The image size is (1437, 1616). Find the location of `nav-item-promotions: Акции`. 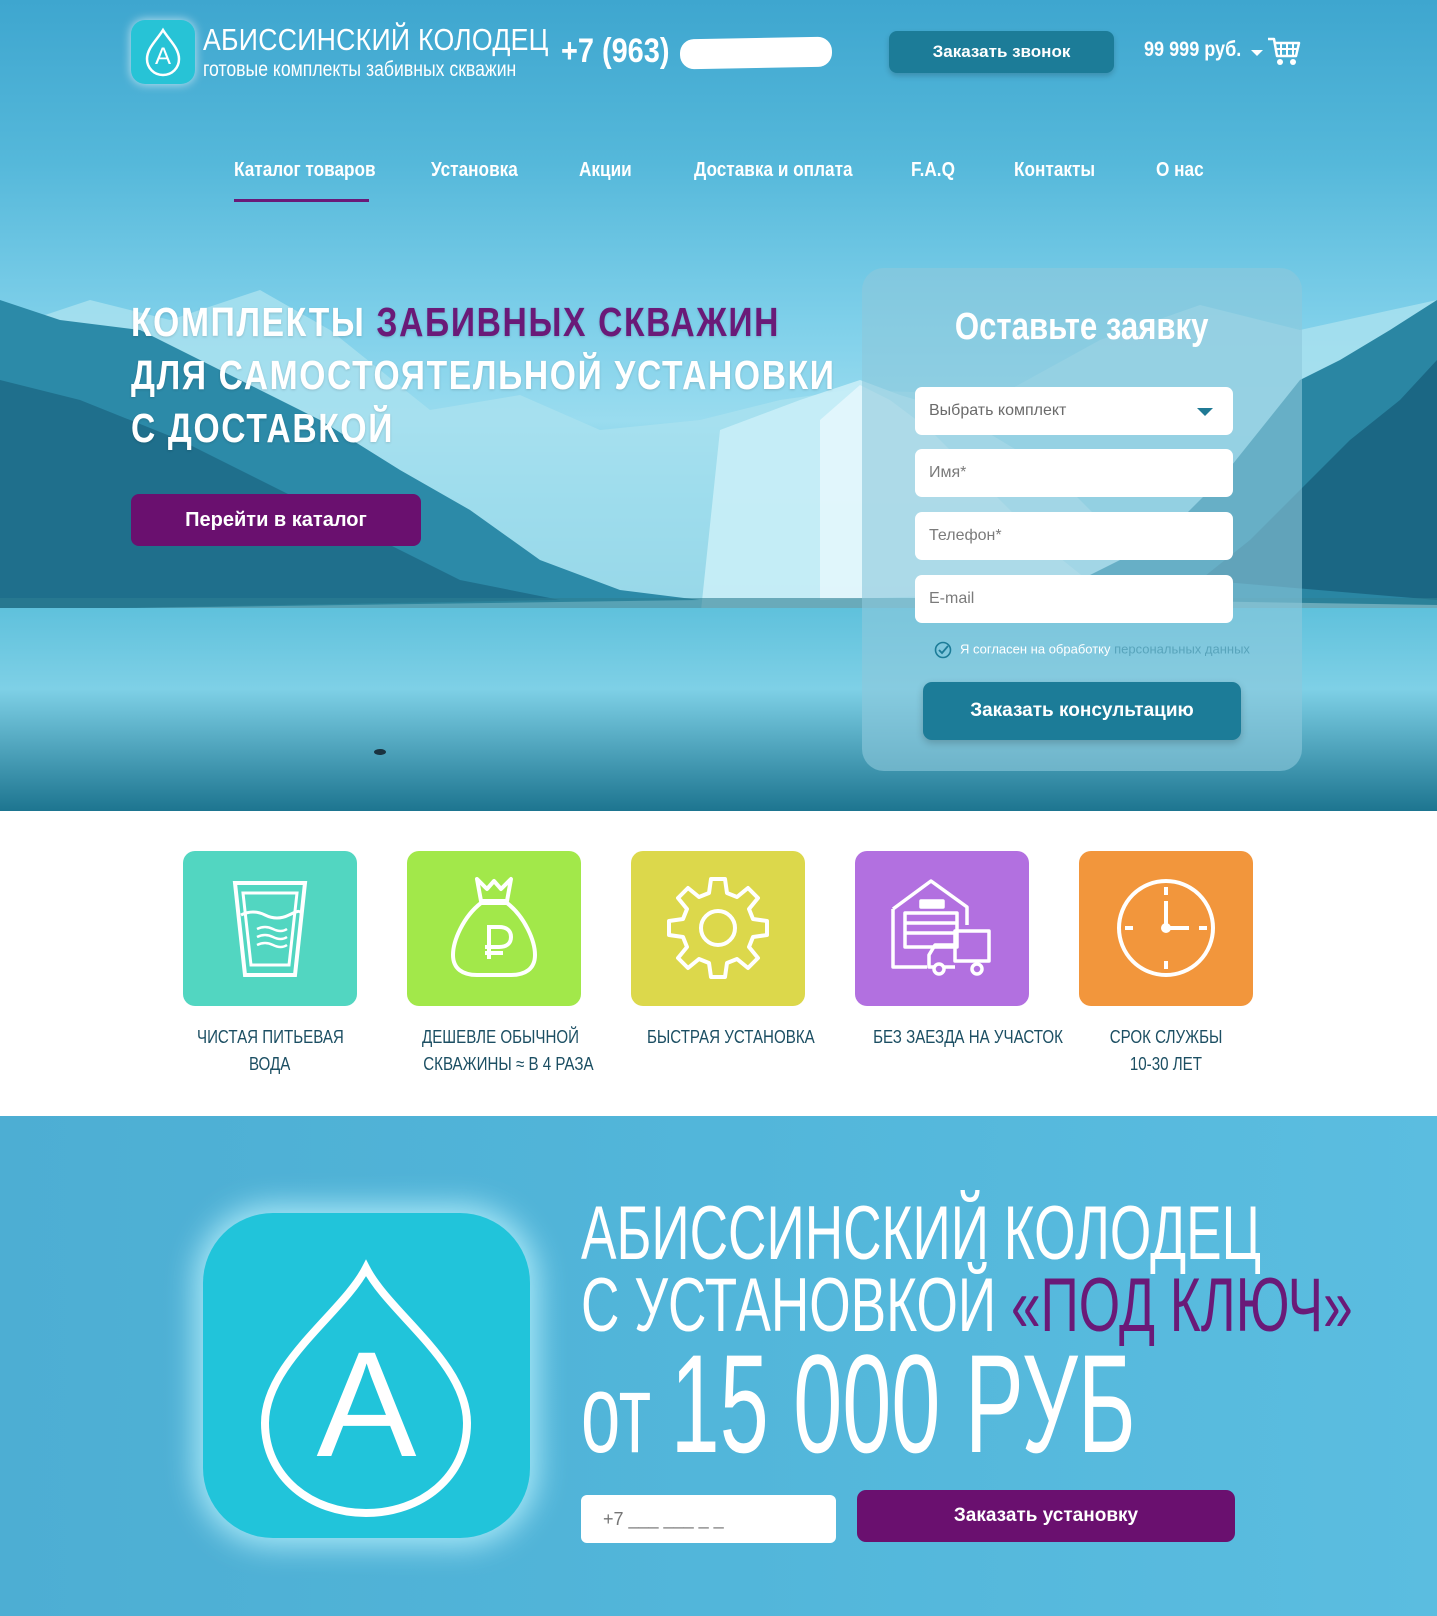

nav-item-promotions: Акции is located at coordinates (605, 170).